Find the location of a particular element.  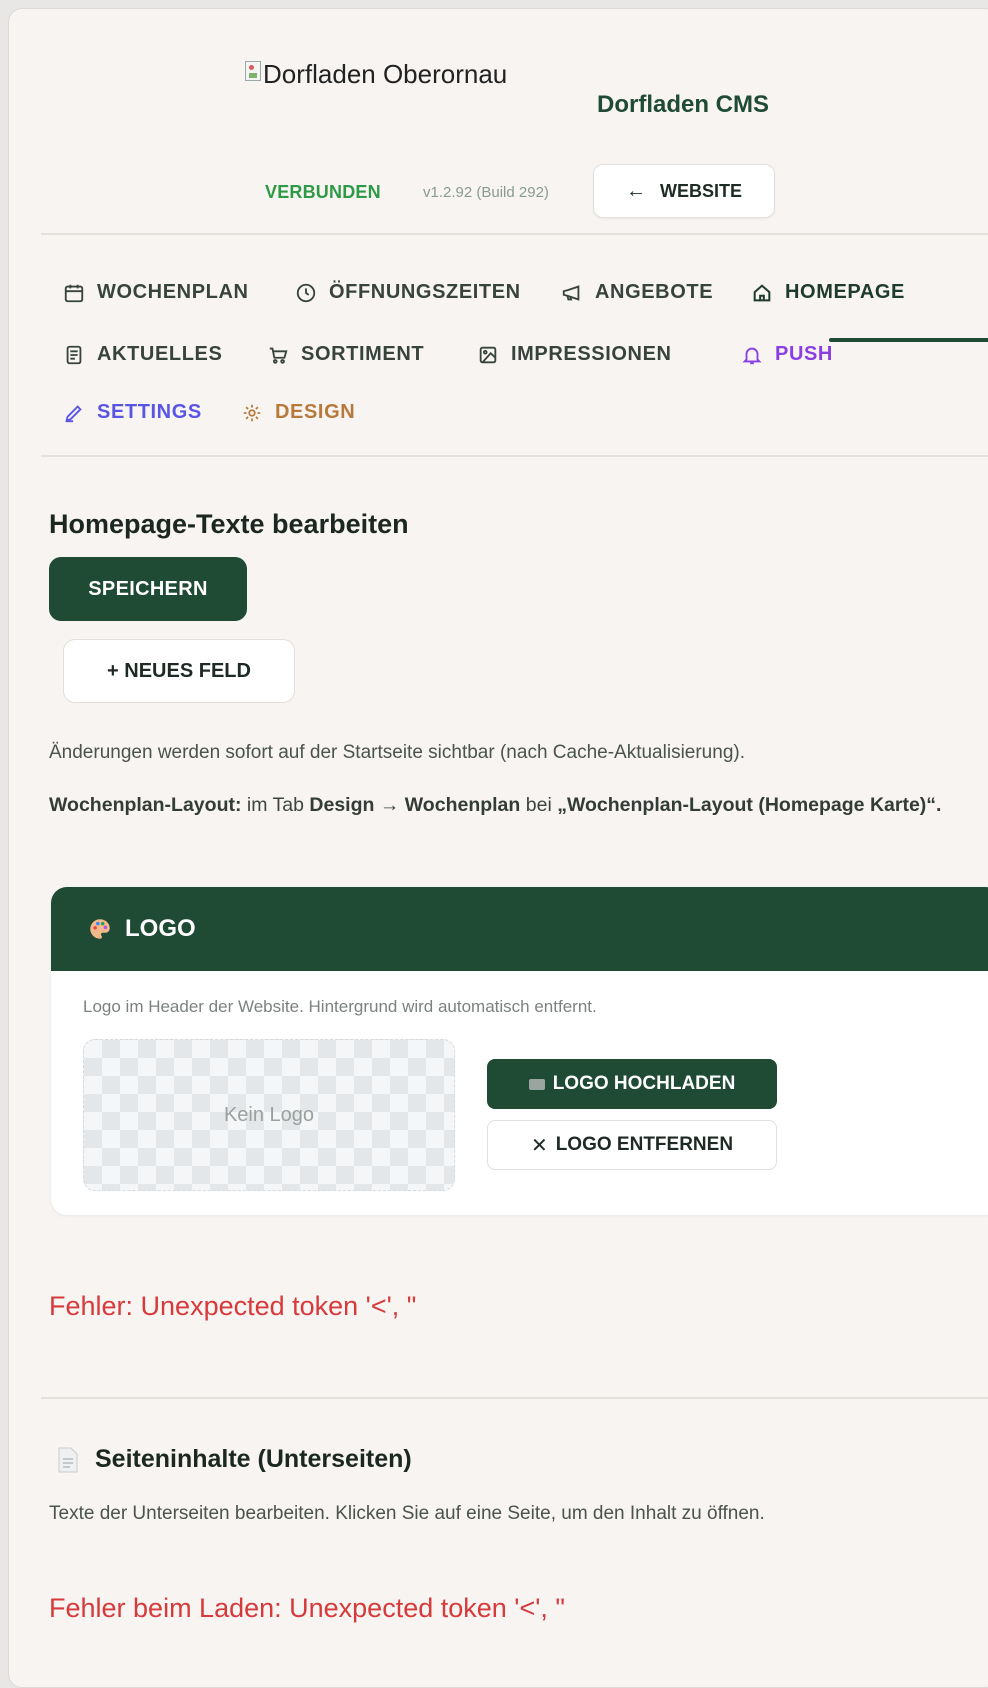

section-divider is located at coordinates (514, 1398).